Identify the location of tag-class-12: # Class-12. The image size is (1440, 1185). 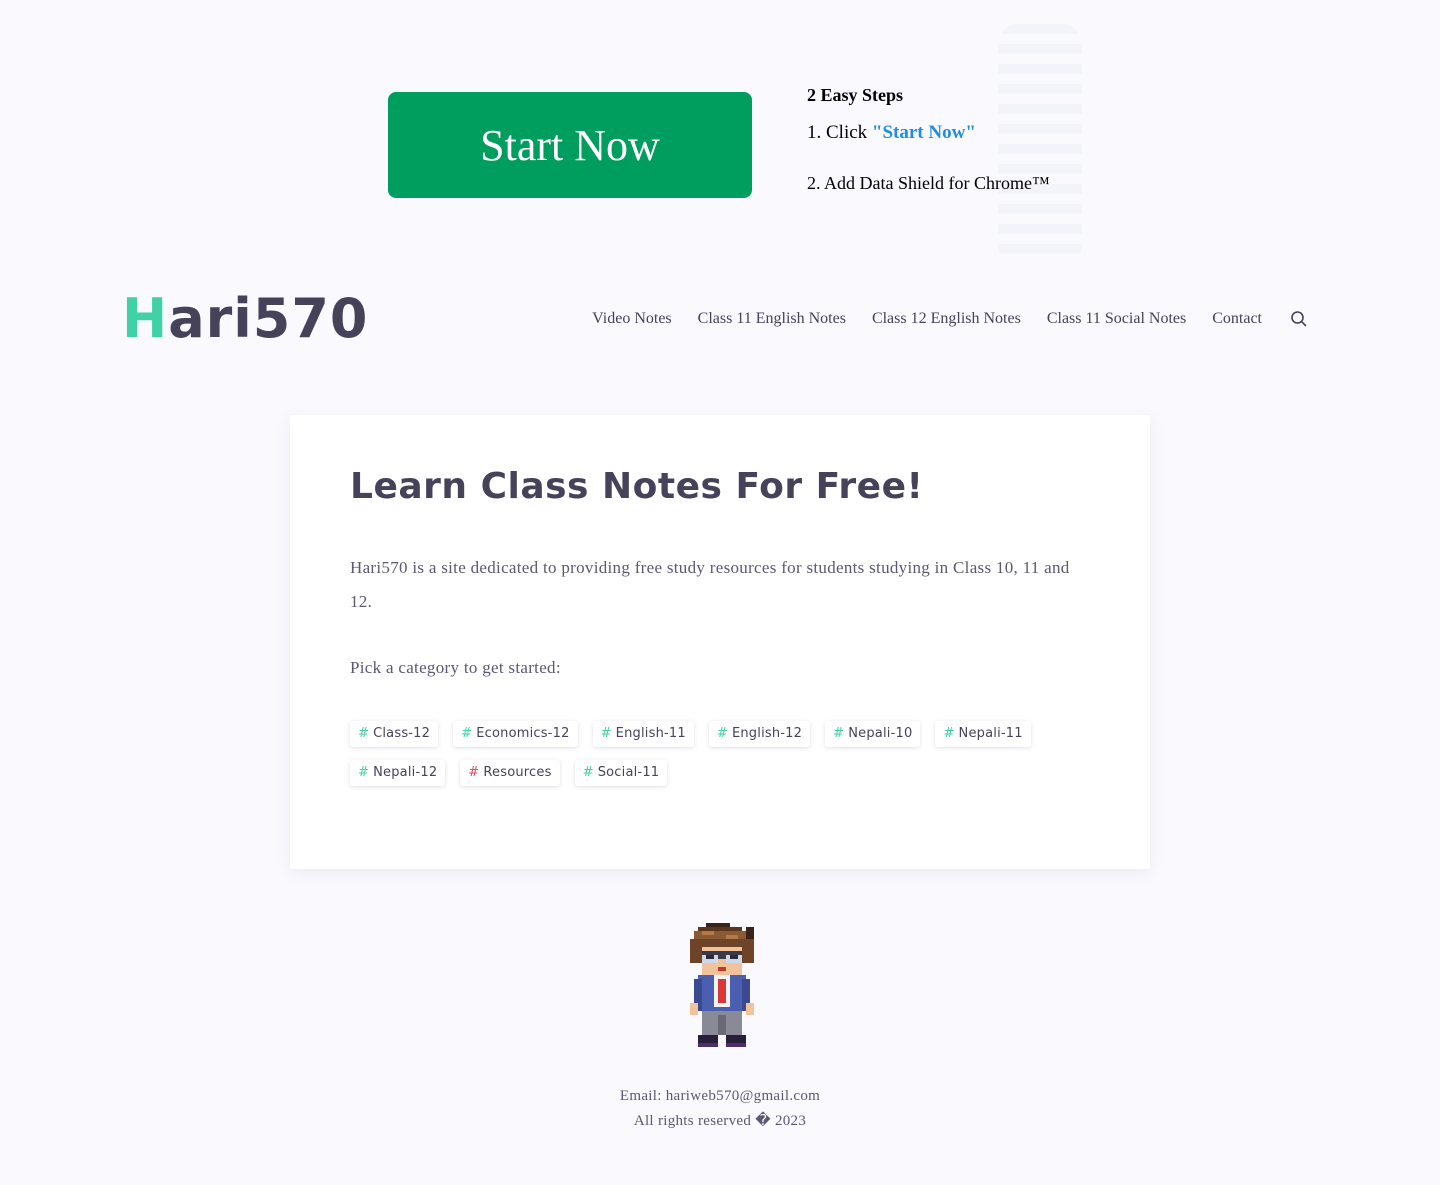
(394, 734).